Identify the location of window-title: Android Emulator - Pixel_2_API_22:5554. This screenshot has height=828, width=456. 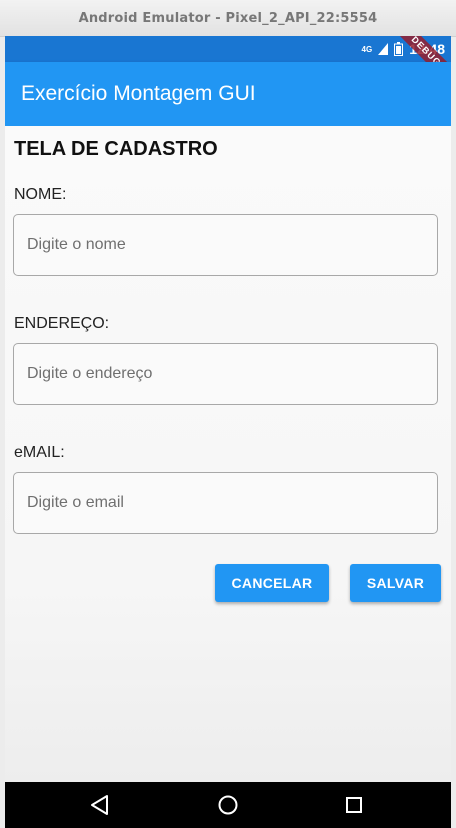
(228, 18).